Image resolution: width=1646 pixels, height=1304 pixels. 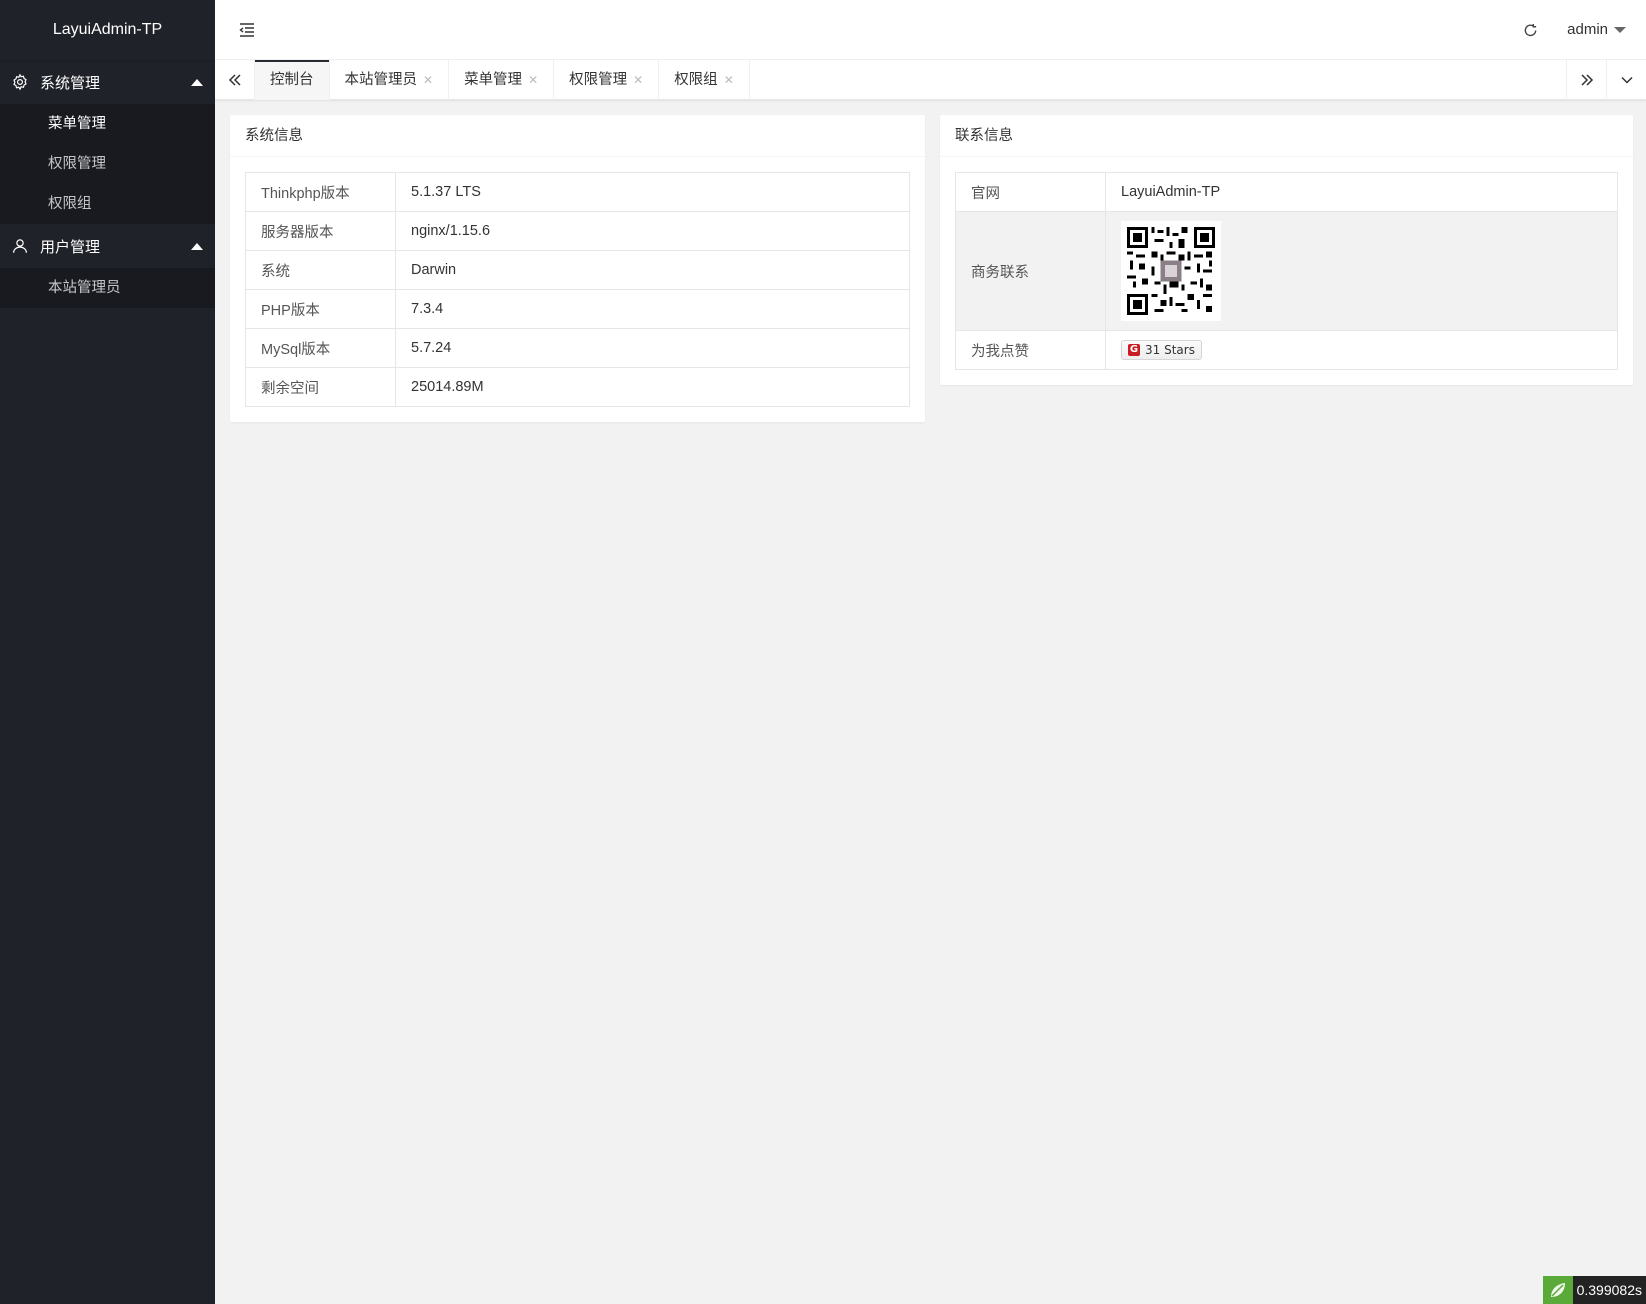 I want to click on tab-label: 控制台, so click(x=292, y=80).